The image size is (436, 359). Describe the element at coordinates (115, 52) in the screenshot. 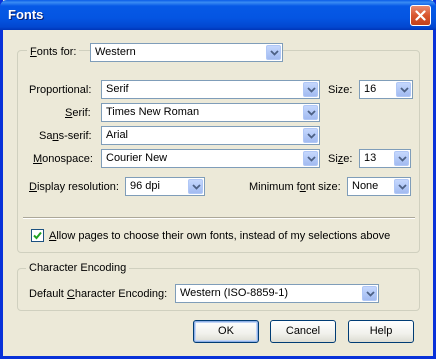

I see `fonts-for-value: Western` at that location.